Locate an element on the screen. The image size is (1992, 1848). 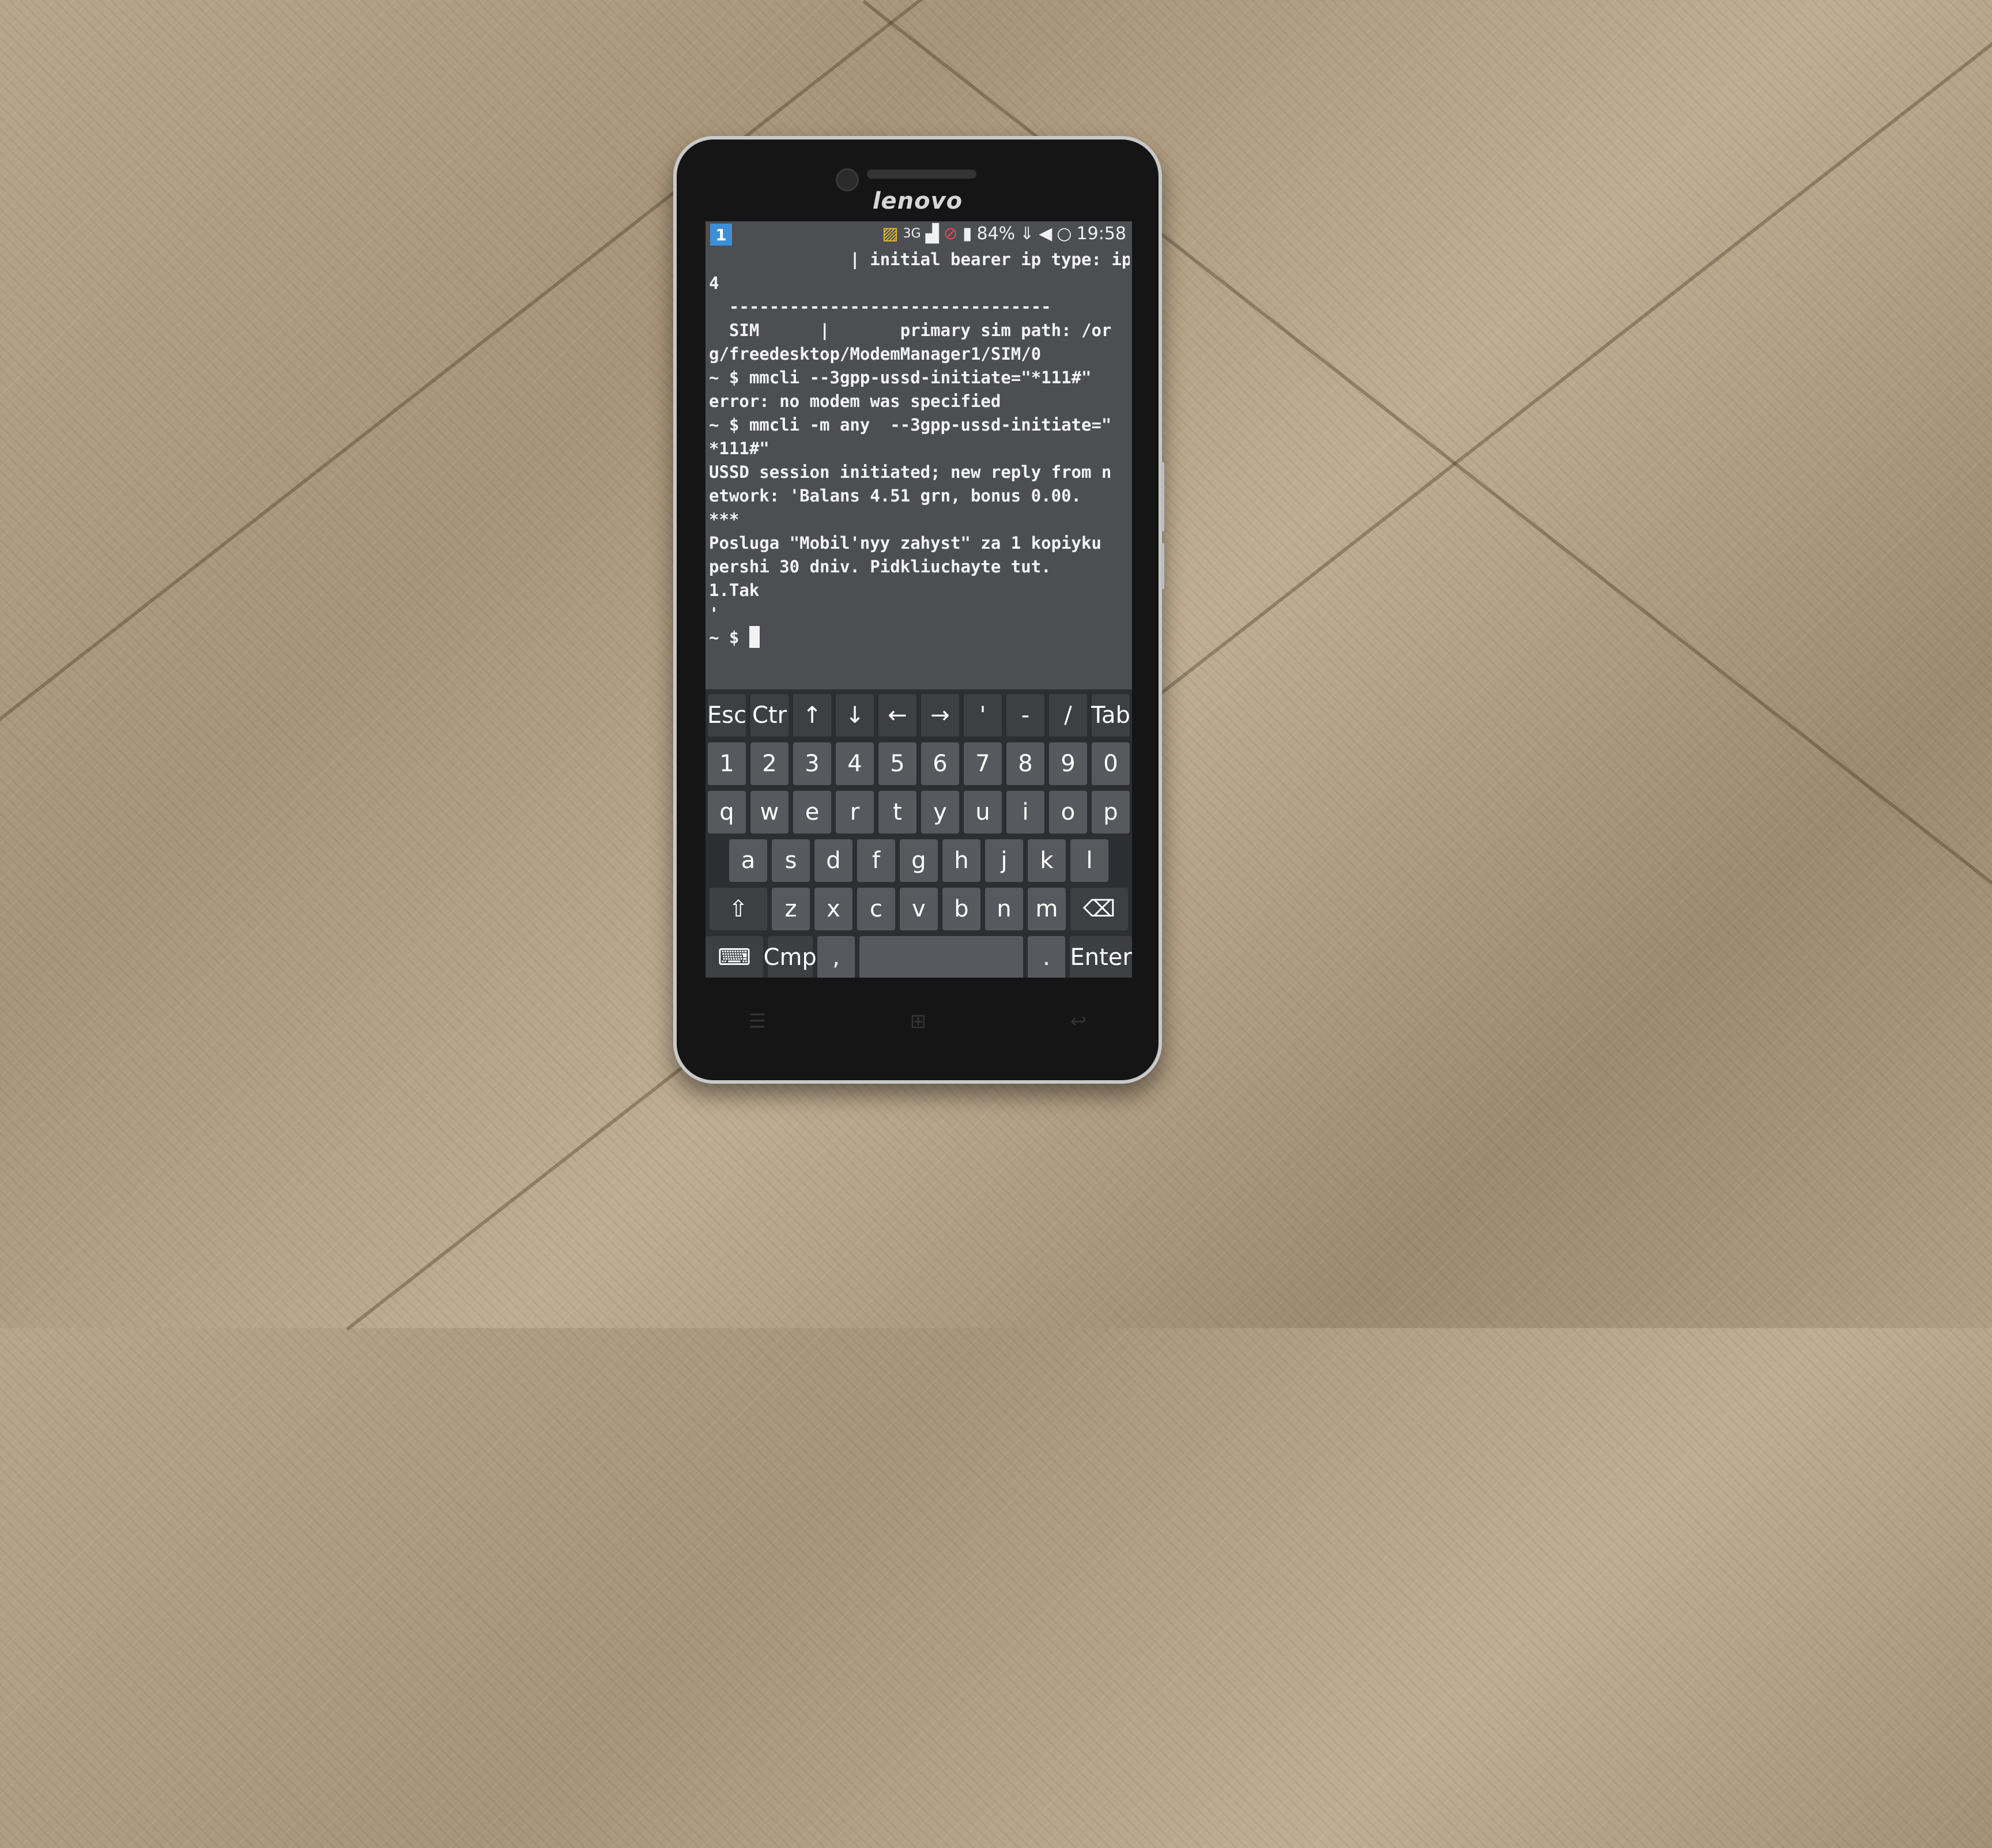
earpiece is located at coordinates (921, 174).